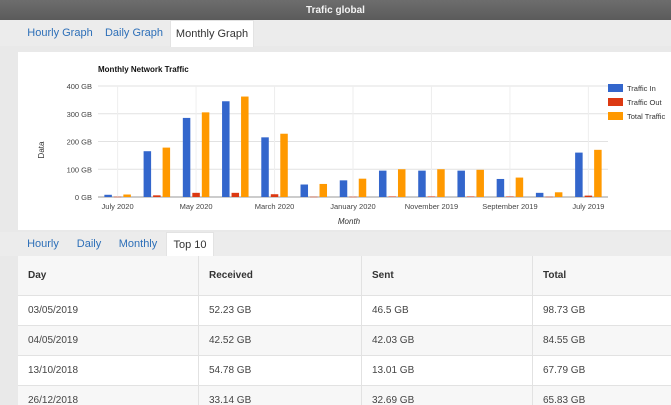 The height and width of the screenshot is (405, 671). What do you see at coordinates (280, 340) in the screenshot?
I see `cell-received: 42.52 GB` at bounding box center [280, 340].